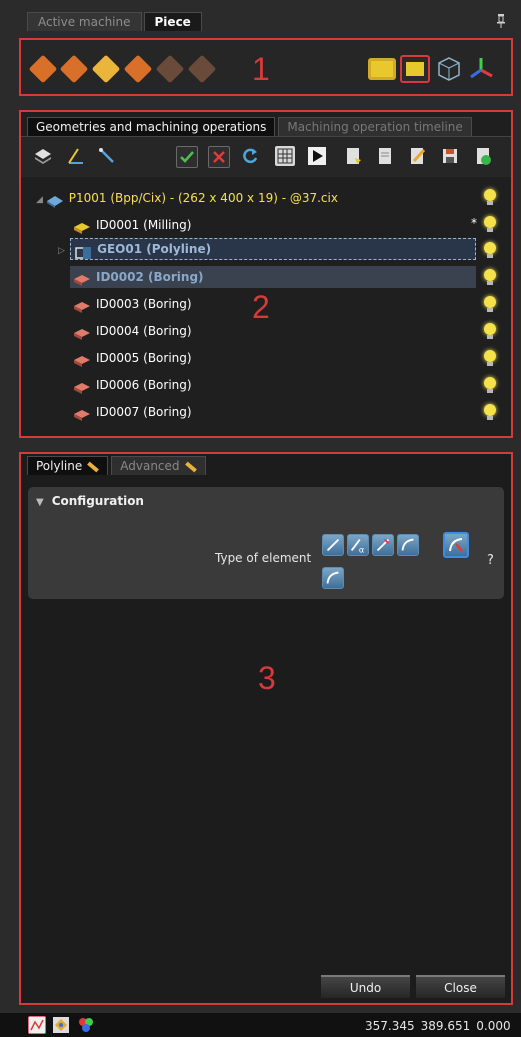  Describe the element at coordinates (490, 560) in the screenshot. I see `help-question-mark: ?` at that location.